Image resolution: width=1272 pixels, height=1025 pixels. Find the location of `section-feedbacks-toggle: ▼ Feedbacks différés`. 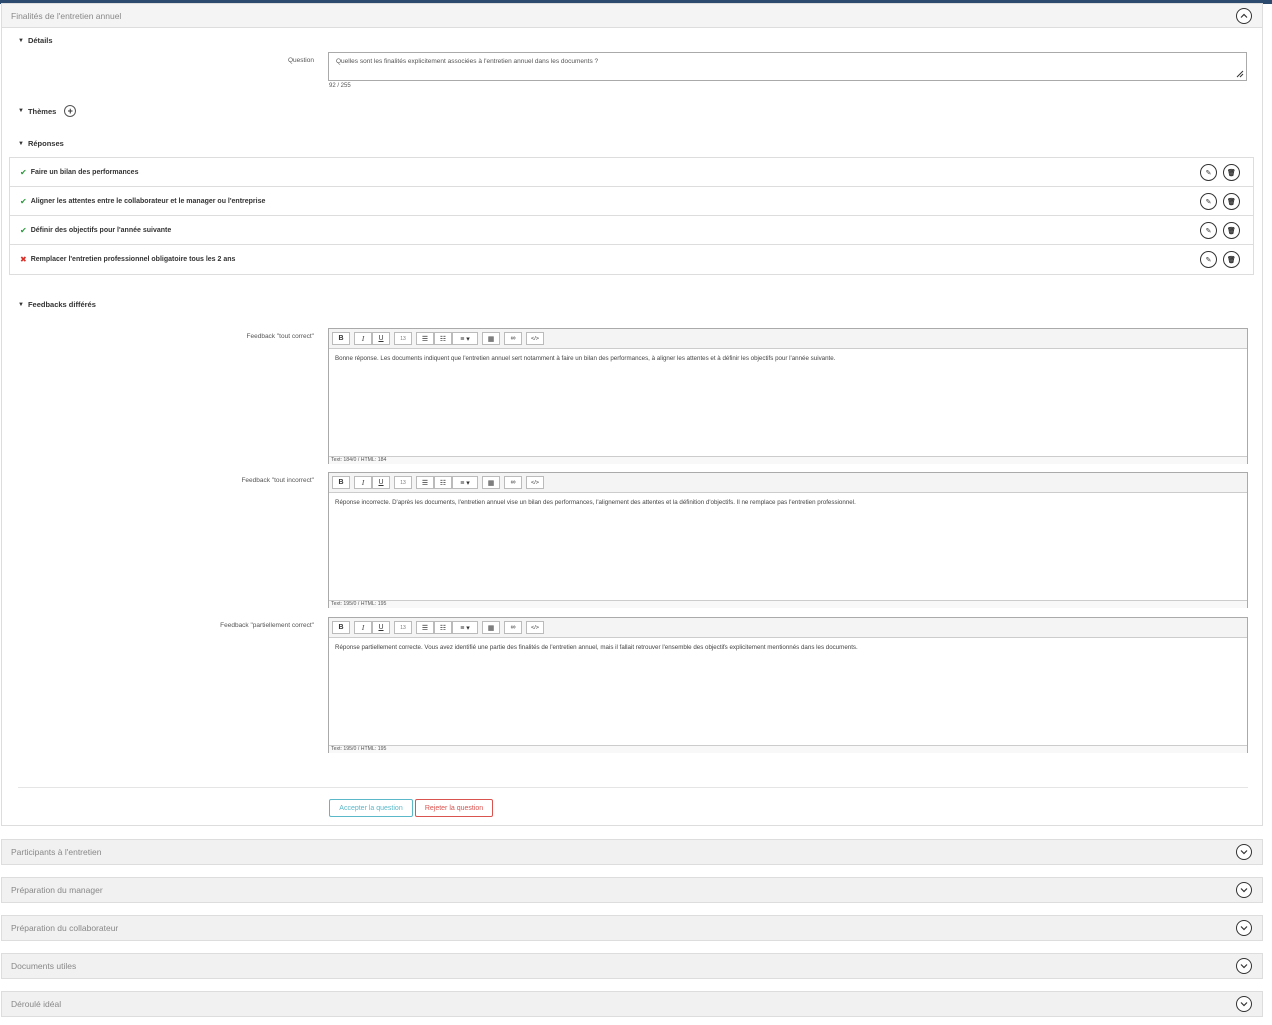

section-feedbacks-toggle: ▼ Feedbacks différés is located at coordinates (57, 304).